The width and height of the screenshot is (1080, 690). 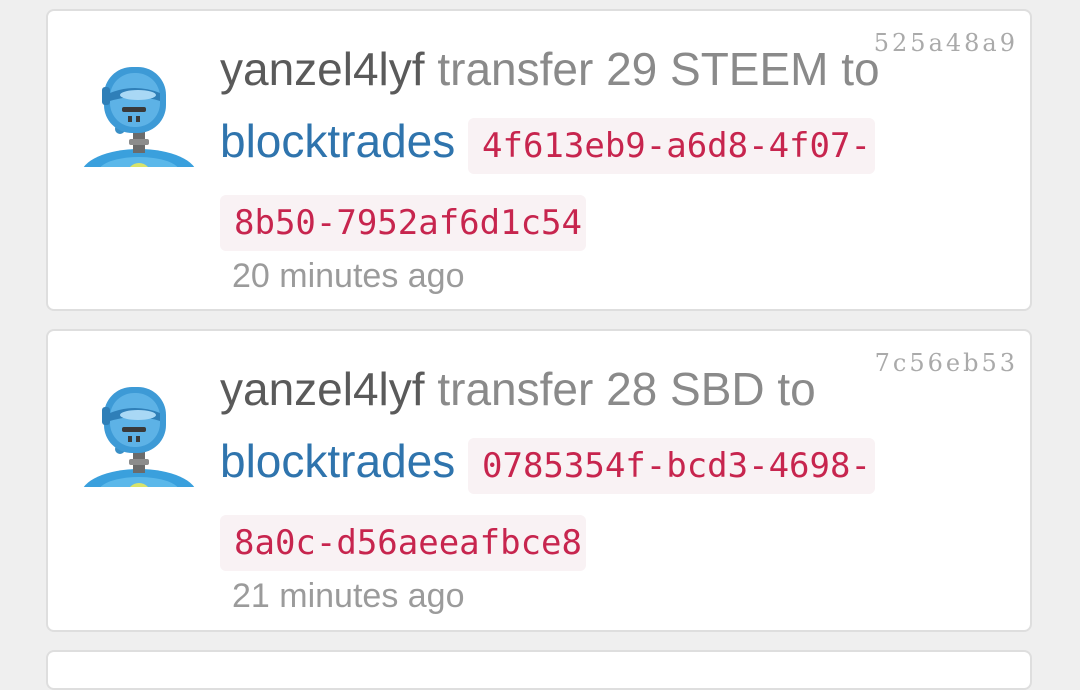 What do you see at coordinates (620, 389) in the screenshot?
I see `action-text: transfer 28 SBD to` at bounding box center [620, 389].